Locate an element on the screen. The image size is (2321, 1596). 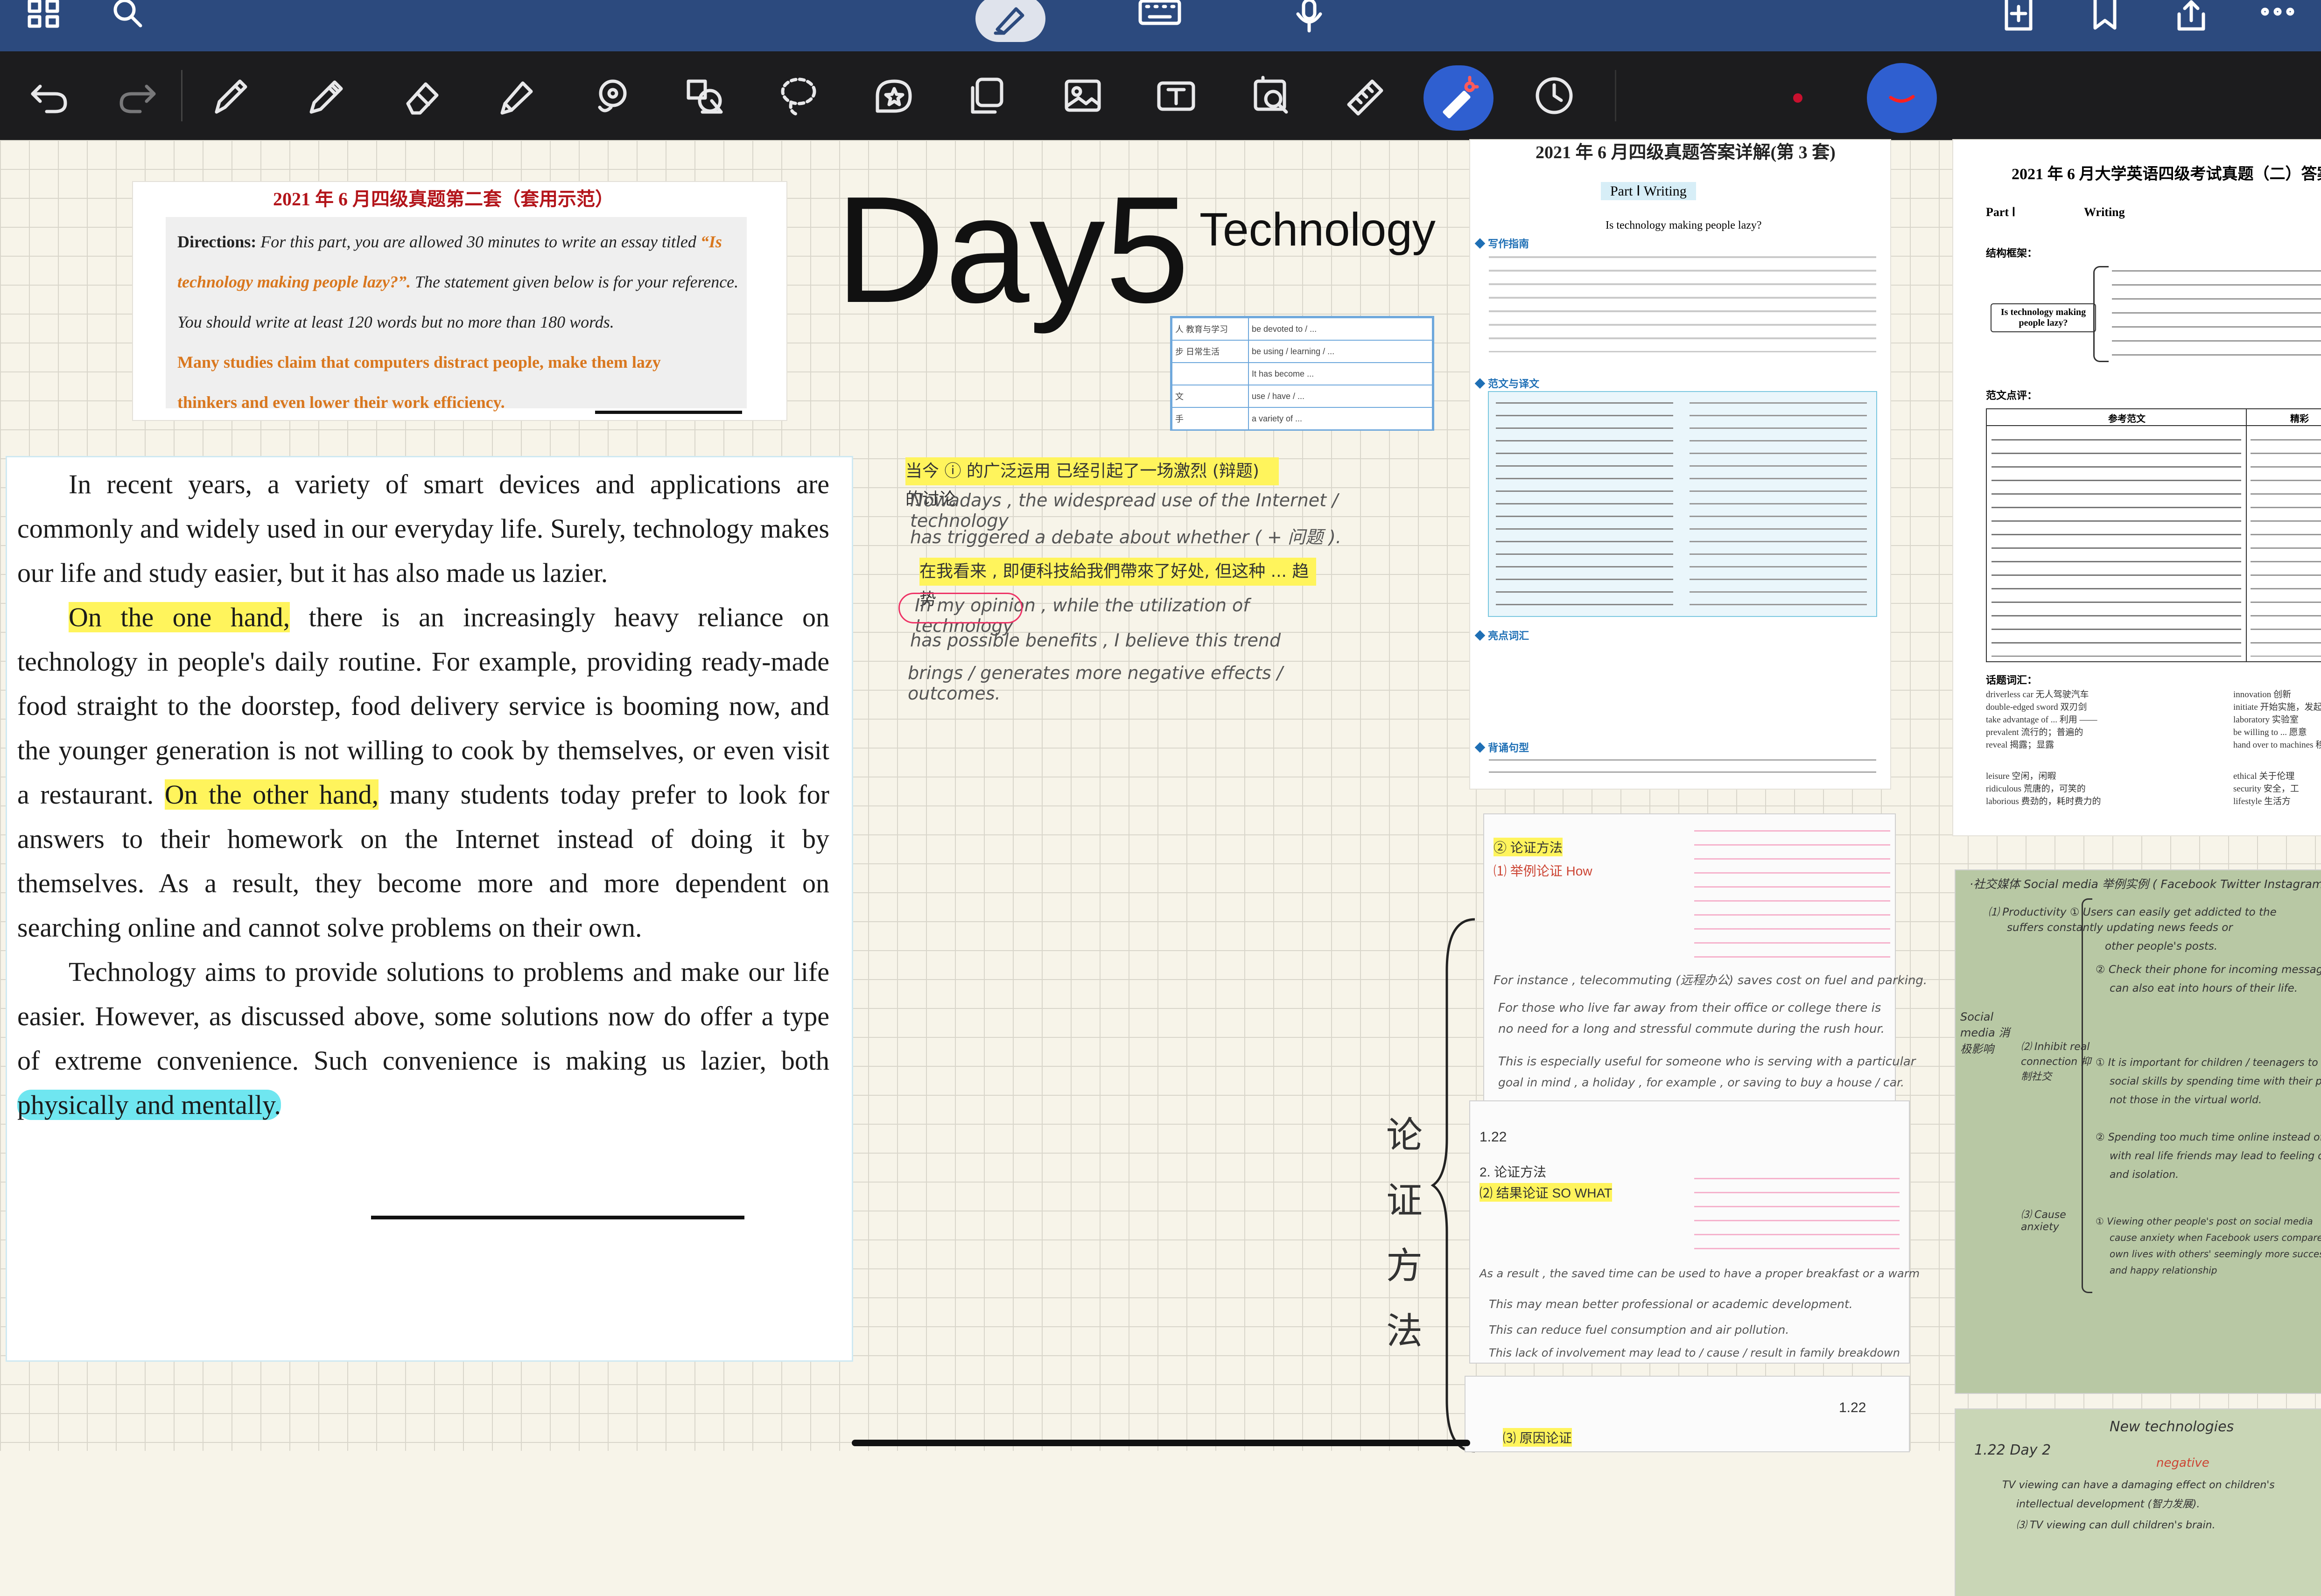
vocab-item: security 安全，工 is located at coordinates (2266, 789).